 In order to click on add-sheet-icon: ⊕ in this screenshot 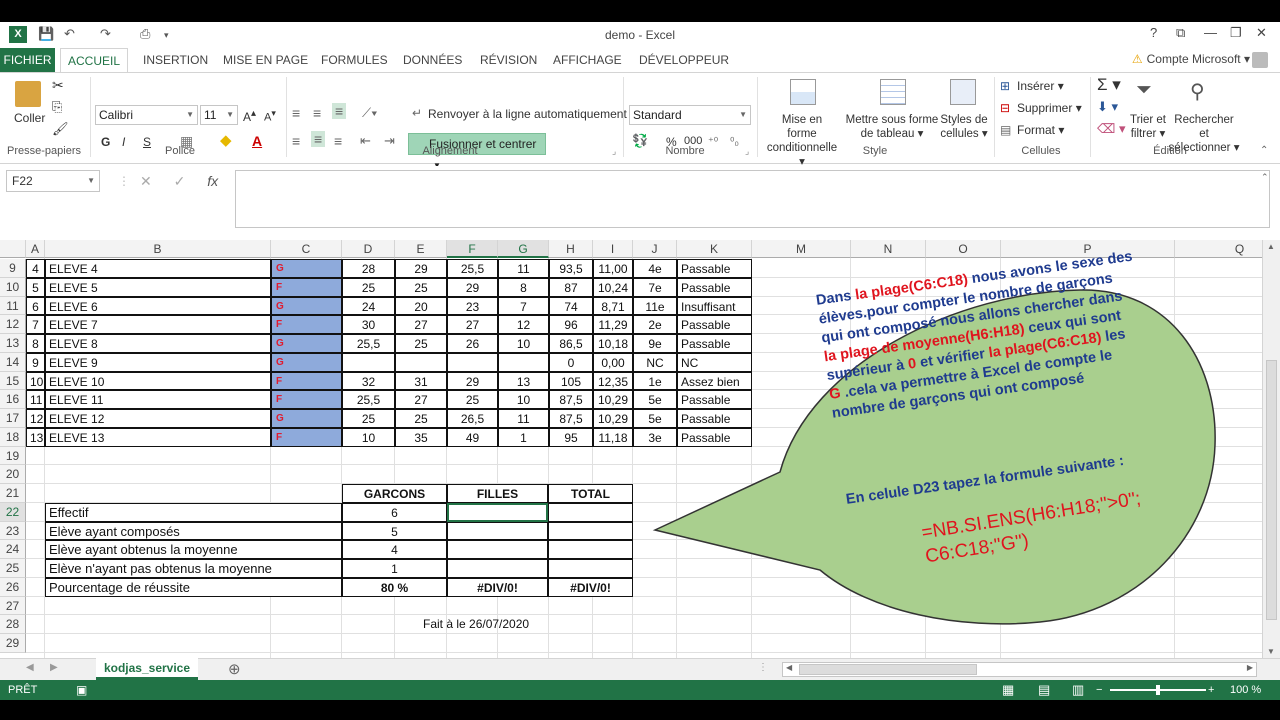, I will do `click(234, 669)`.